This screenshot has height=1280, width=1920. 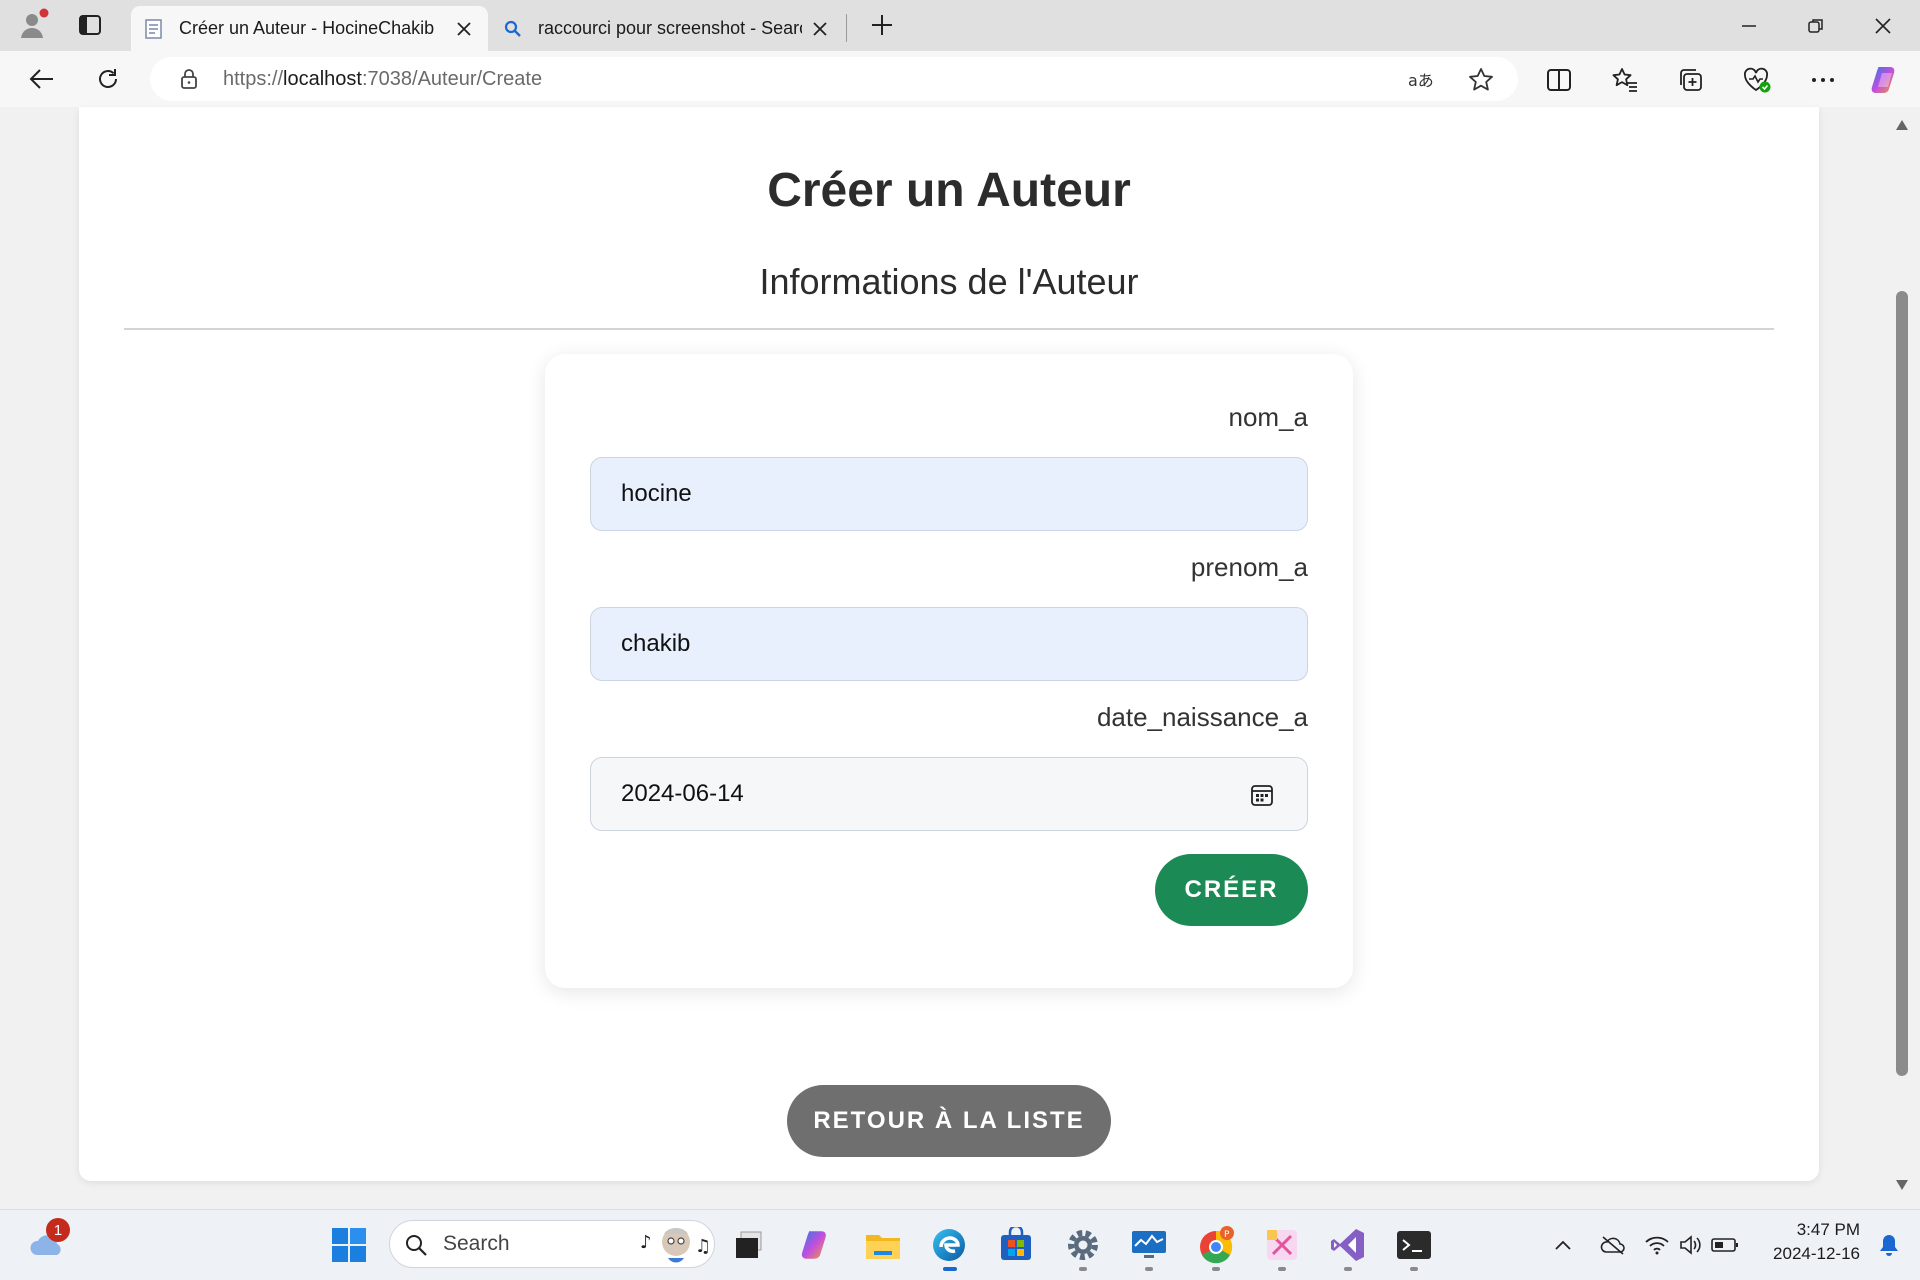 What do you see at coordinates (90, 25) in the screenshot?
I see `tab-actions-icon` at bounding box center [90, 25].